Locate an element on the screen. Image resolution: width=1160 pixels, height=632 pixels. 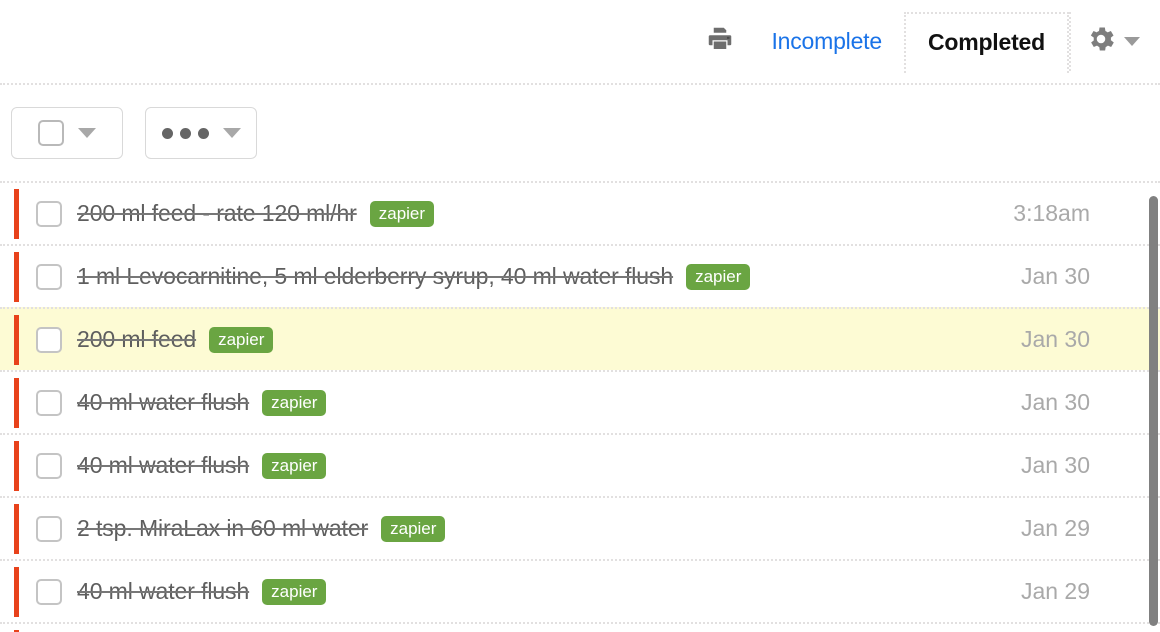
task-date: 3:18am is located at coordinates (1051, 213).